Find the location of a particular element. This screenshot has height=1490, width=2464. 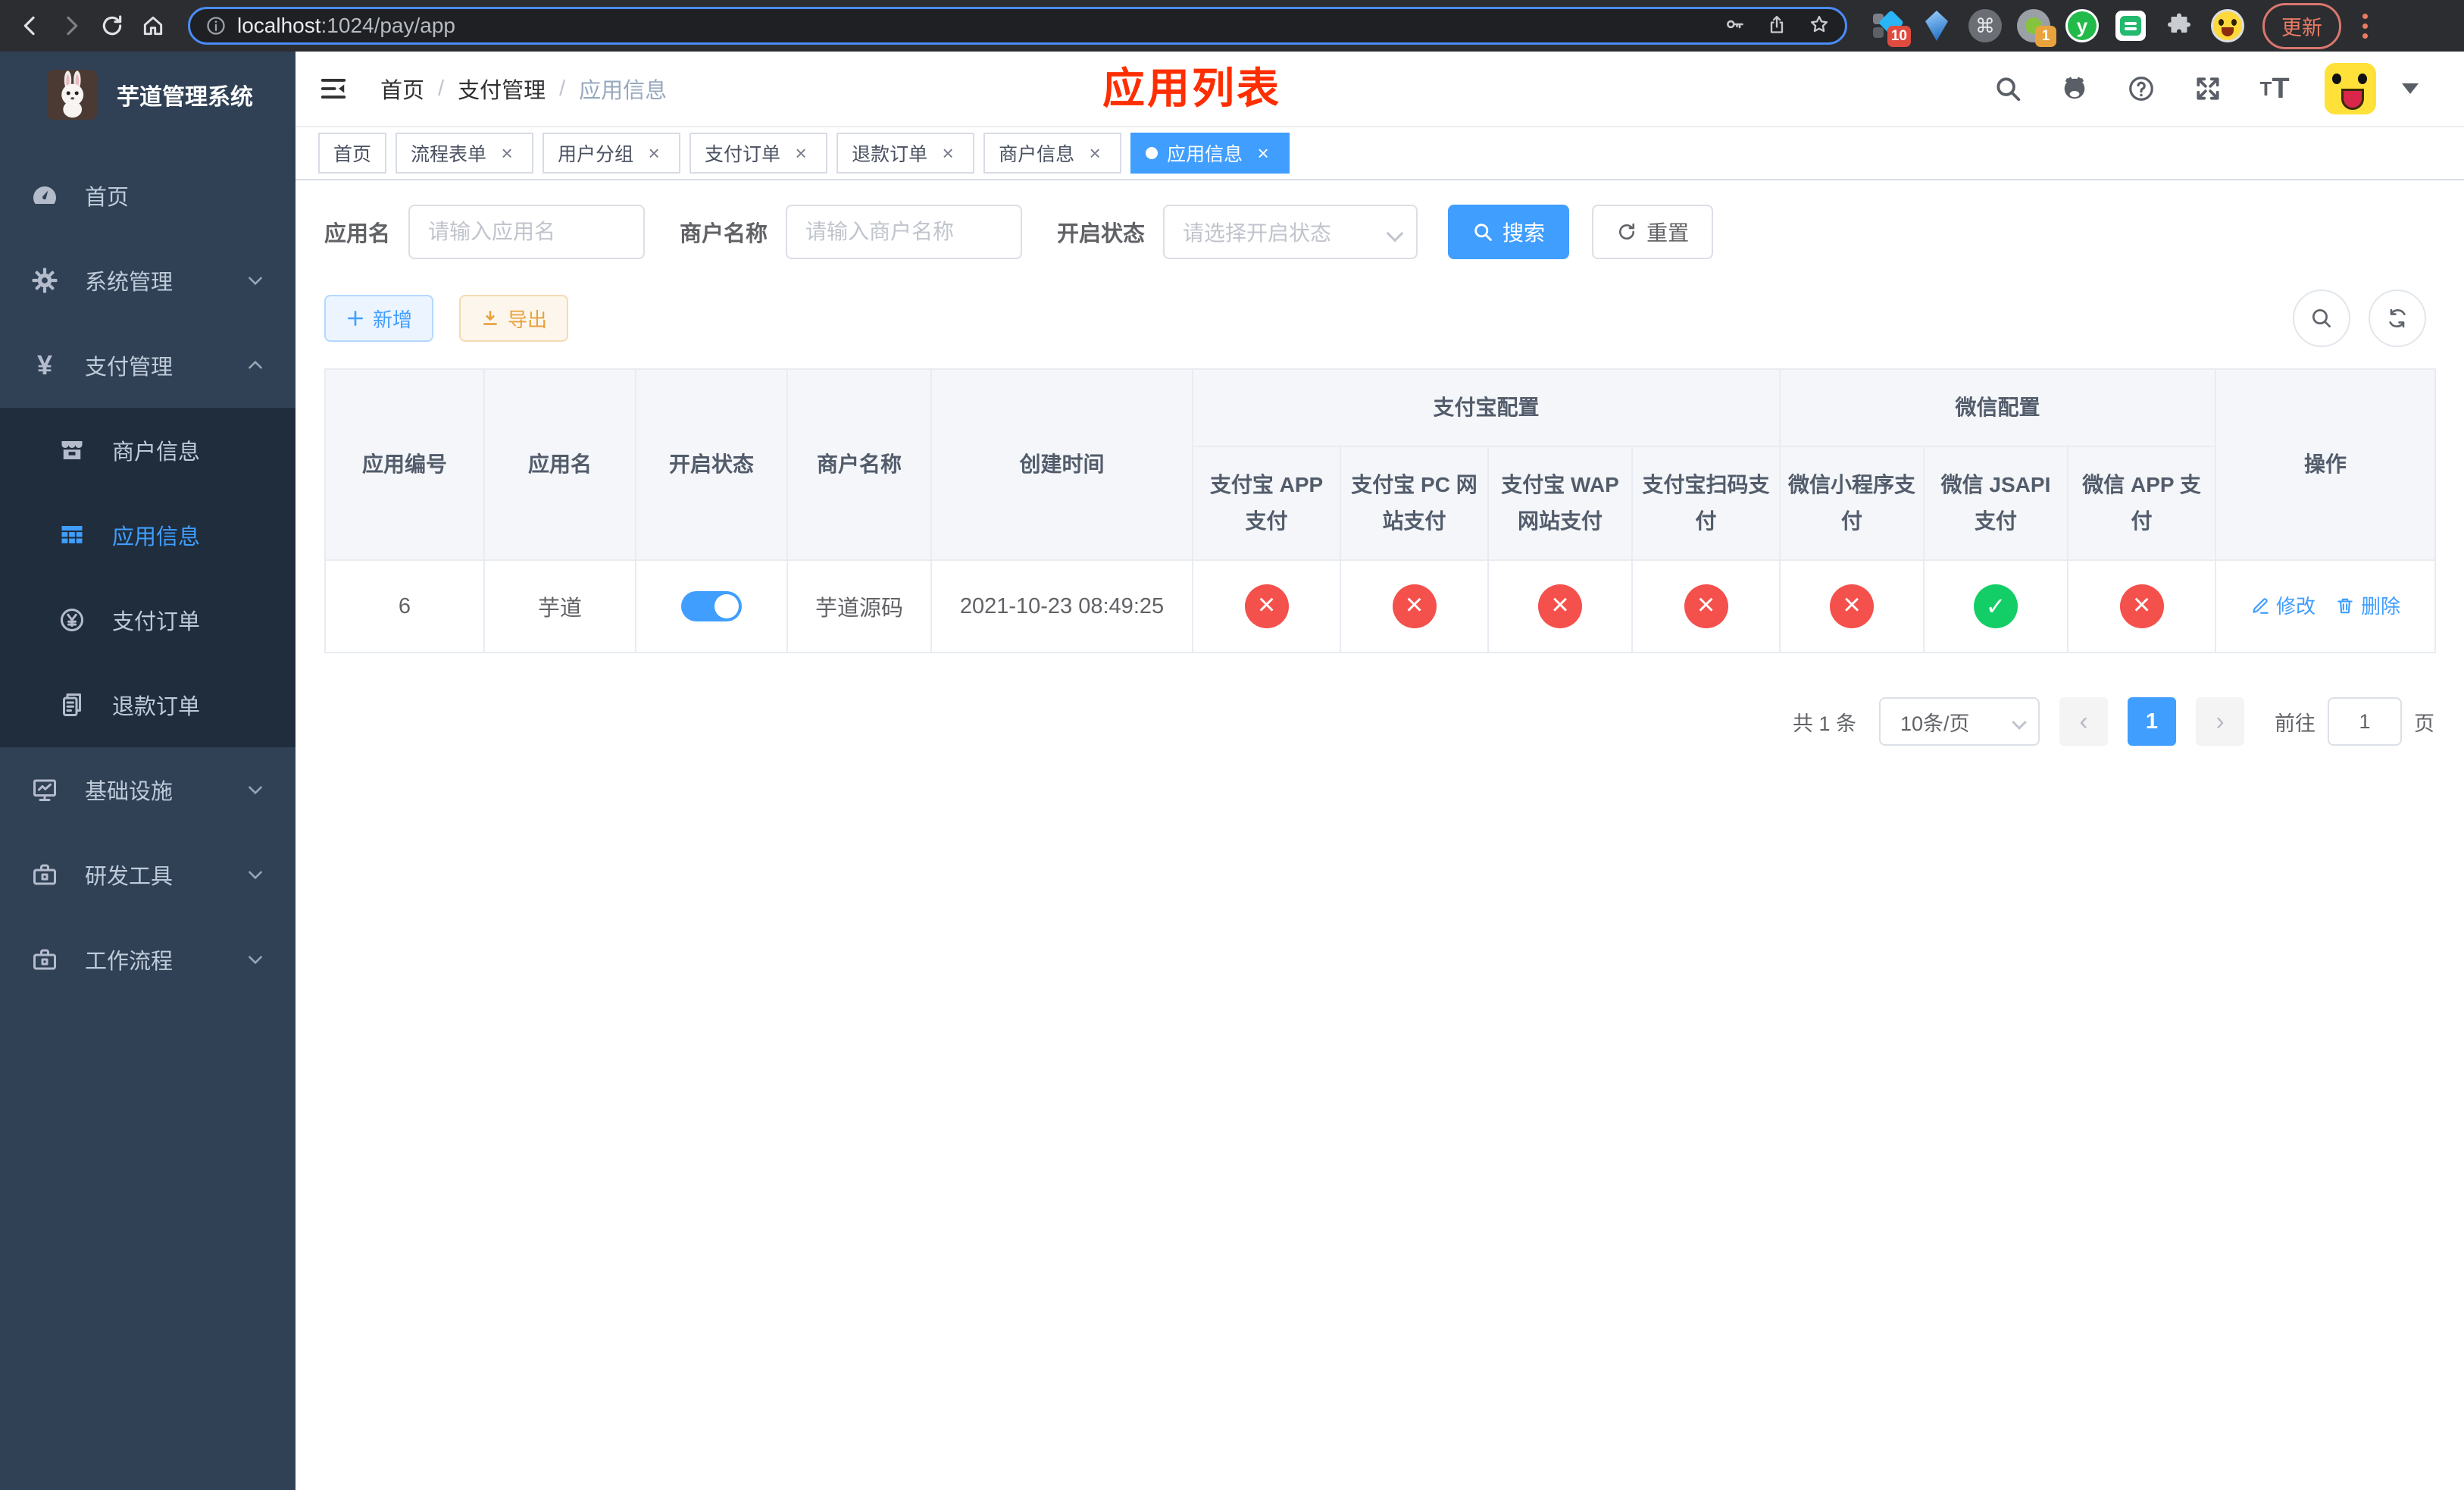

wechat-app-status-icon is located at coordinates (2141, 606).